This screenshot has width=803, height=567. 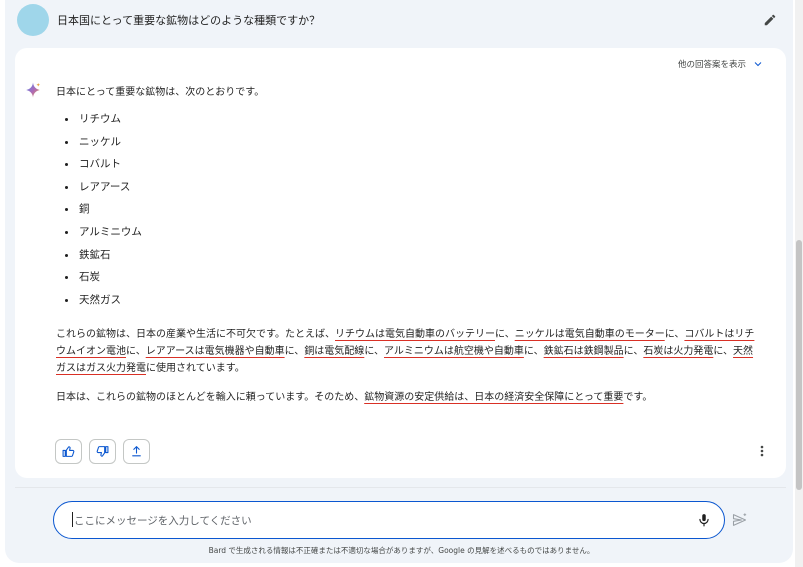 What do you see at coordinates (163, 521) in the screenshot?
I see `message-input-placeholder: ここにメッセージを入力してください` at bounding box center [163, 521].